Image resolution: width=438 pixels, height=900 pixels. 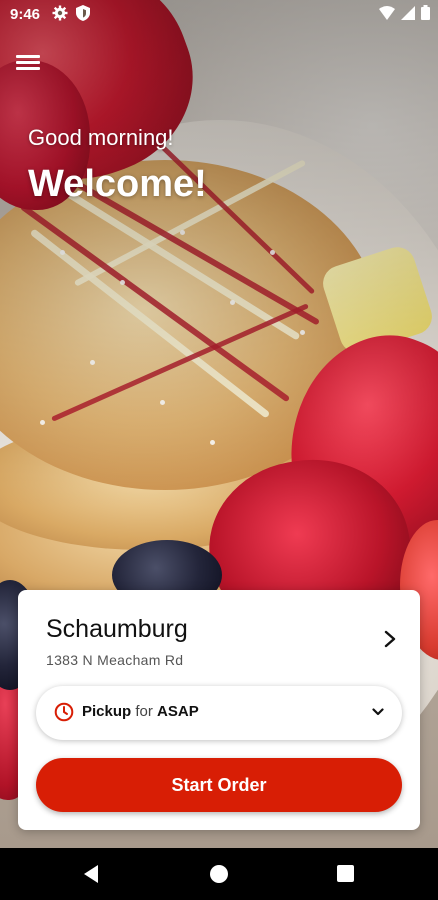 I want to click on status-bar: 9:46, so click(x=219, y=15).